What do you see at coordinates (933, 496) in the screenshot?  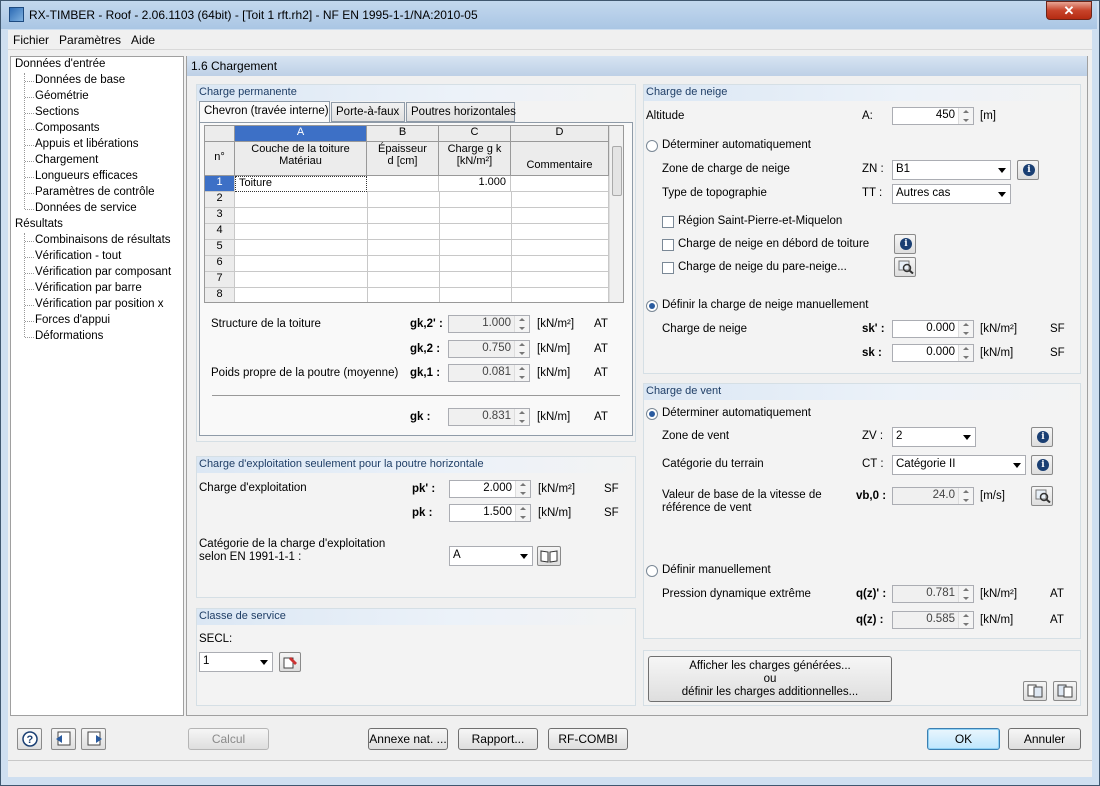 I see `vb-input: 24.0` at bounding box center [933, 496].